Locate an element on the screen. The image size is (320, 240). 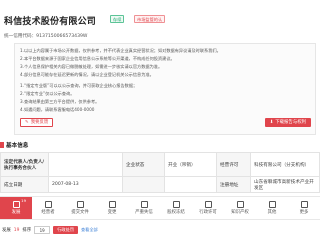
feedback-button: ✎ 我要反馈 is located at coordinates (37, 122).